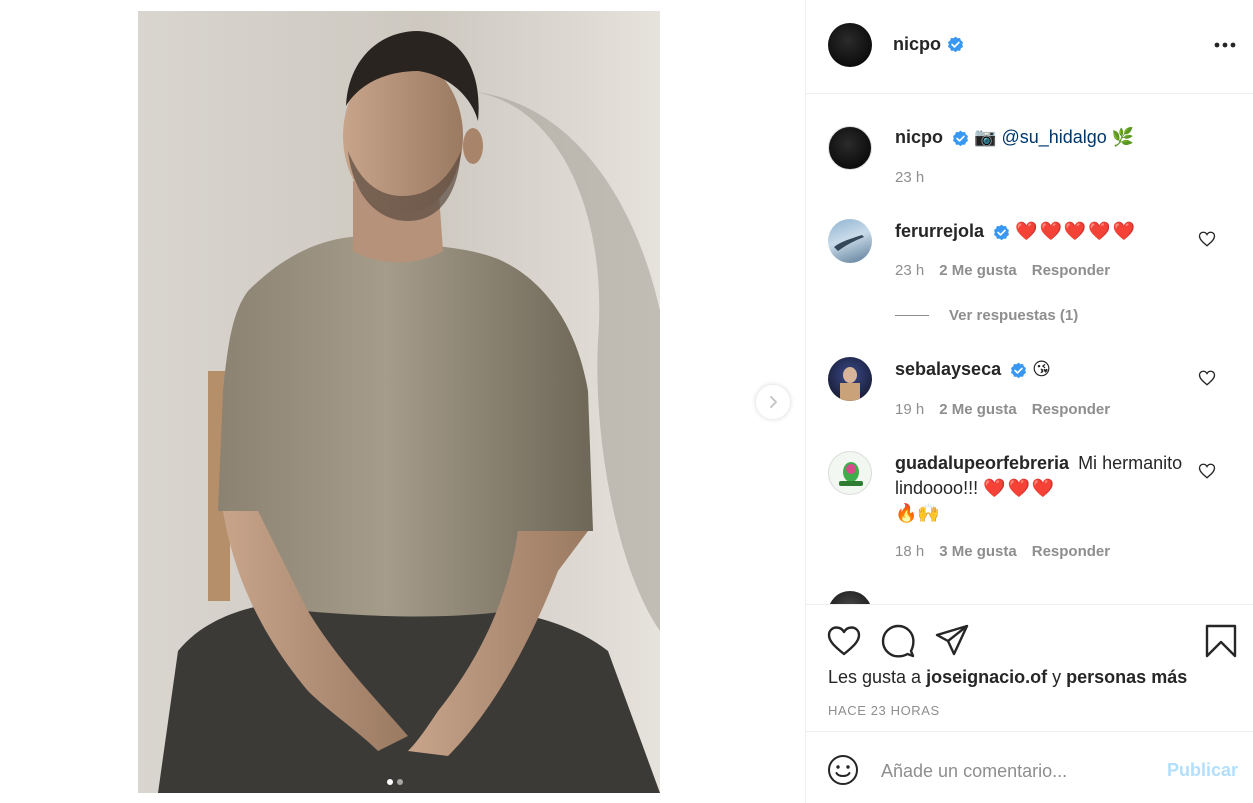 This screenshot has height=803, width=1253. Describe the element at coordinates (1076, 231) in the screenshot. I see `comment-hearts: ❤️❤️❤️❤️❤️` at that location.